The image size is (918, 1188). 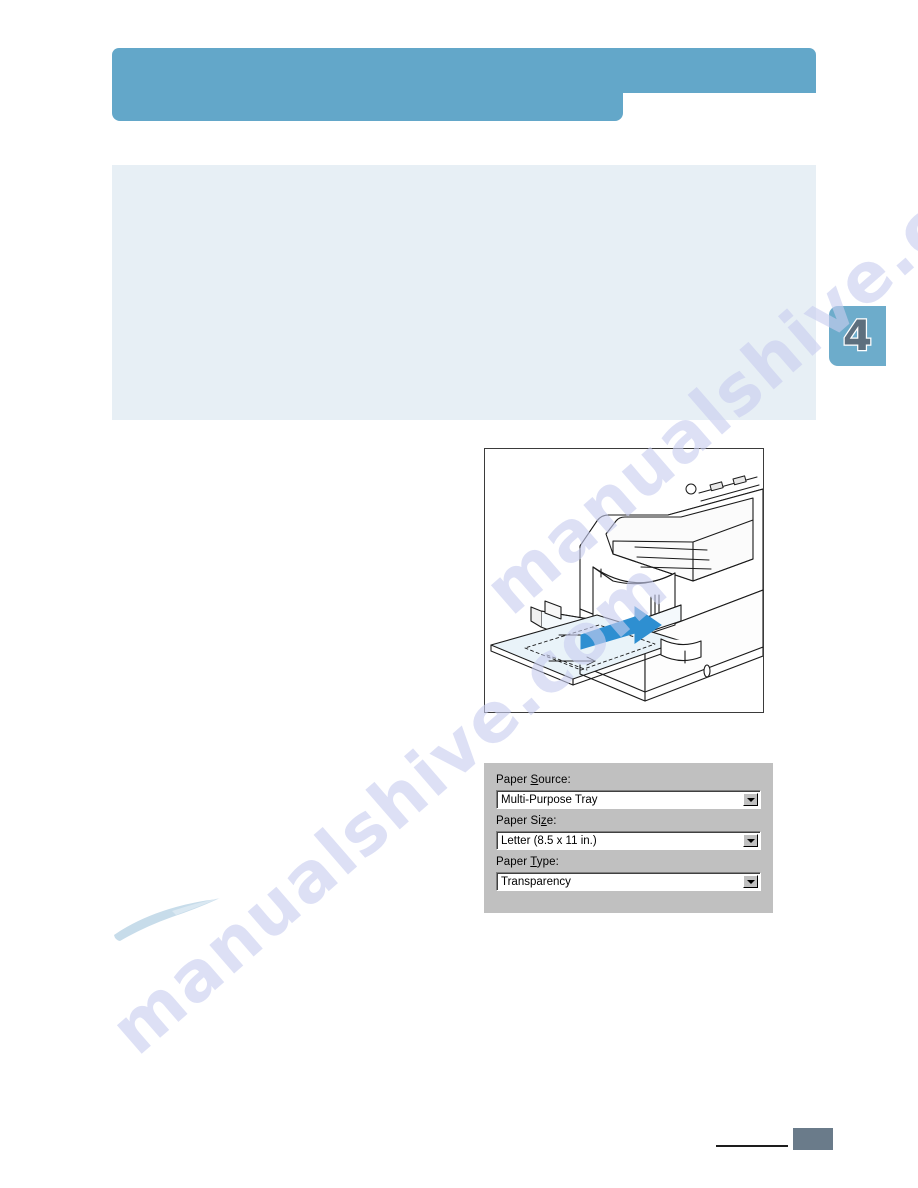 I want to click on paper-type-select: Transparency, so click(x=628, y=881).